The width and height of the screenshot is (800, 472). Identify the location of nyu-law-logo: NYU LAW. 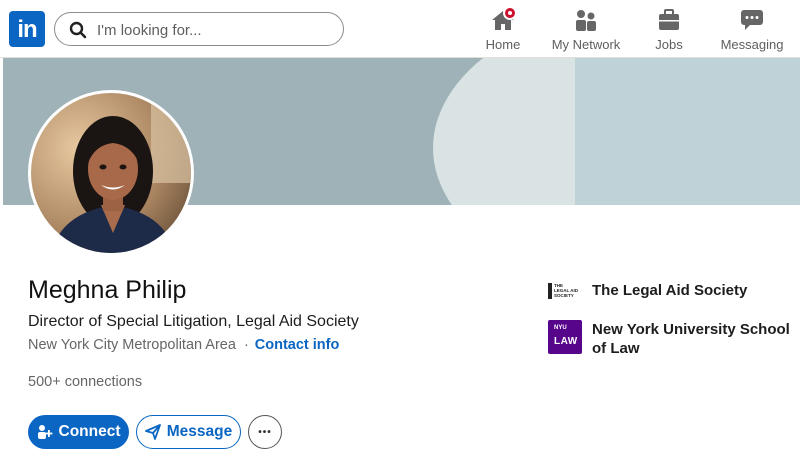
(565, 337).